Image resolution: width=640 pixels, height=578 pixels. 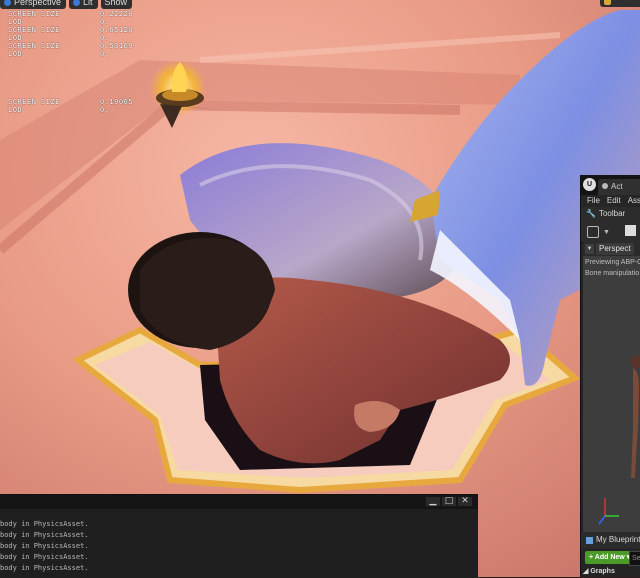 I want to click on lod-stat-row: SCREEN SIZE 0.53169, so click(x=70, y=46).